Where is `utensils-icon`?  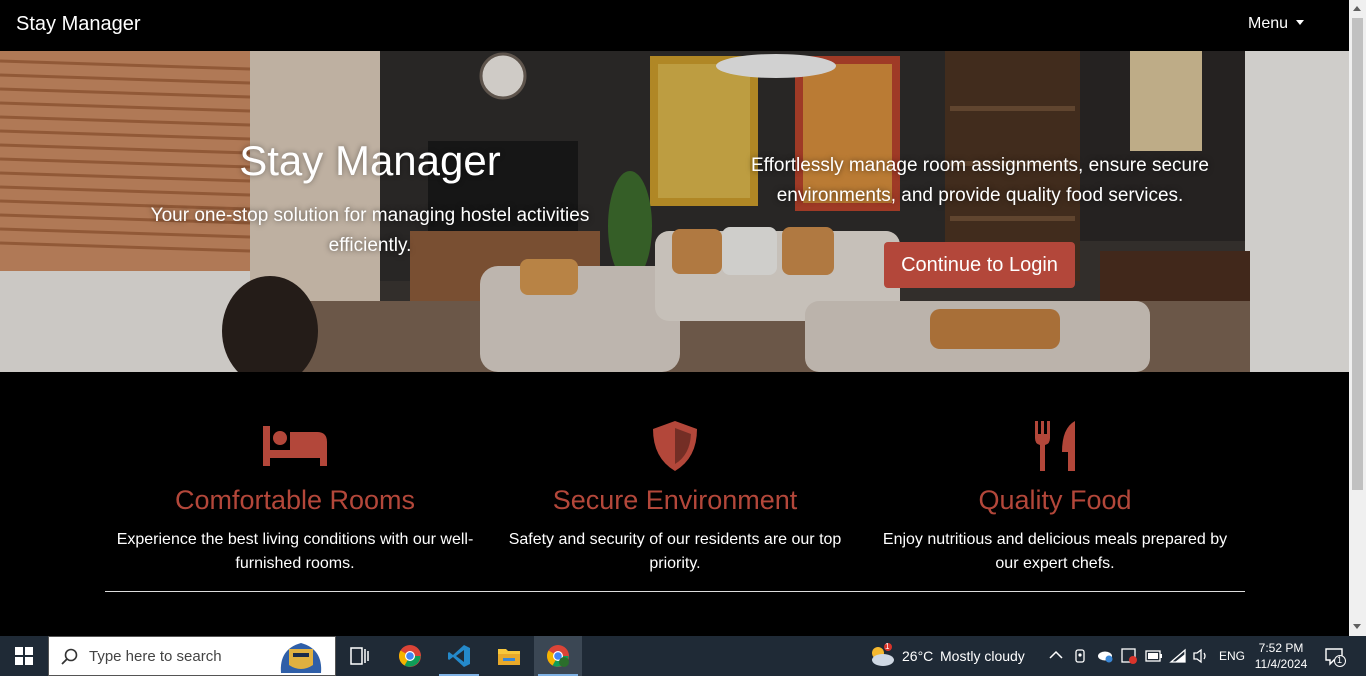 utensils-icon is located at coordinates (1055, 445).